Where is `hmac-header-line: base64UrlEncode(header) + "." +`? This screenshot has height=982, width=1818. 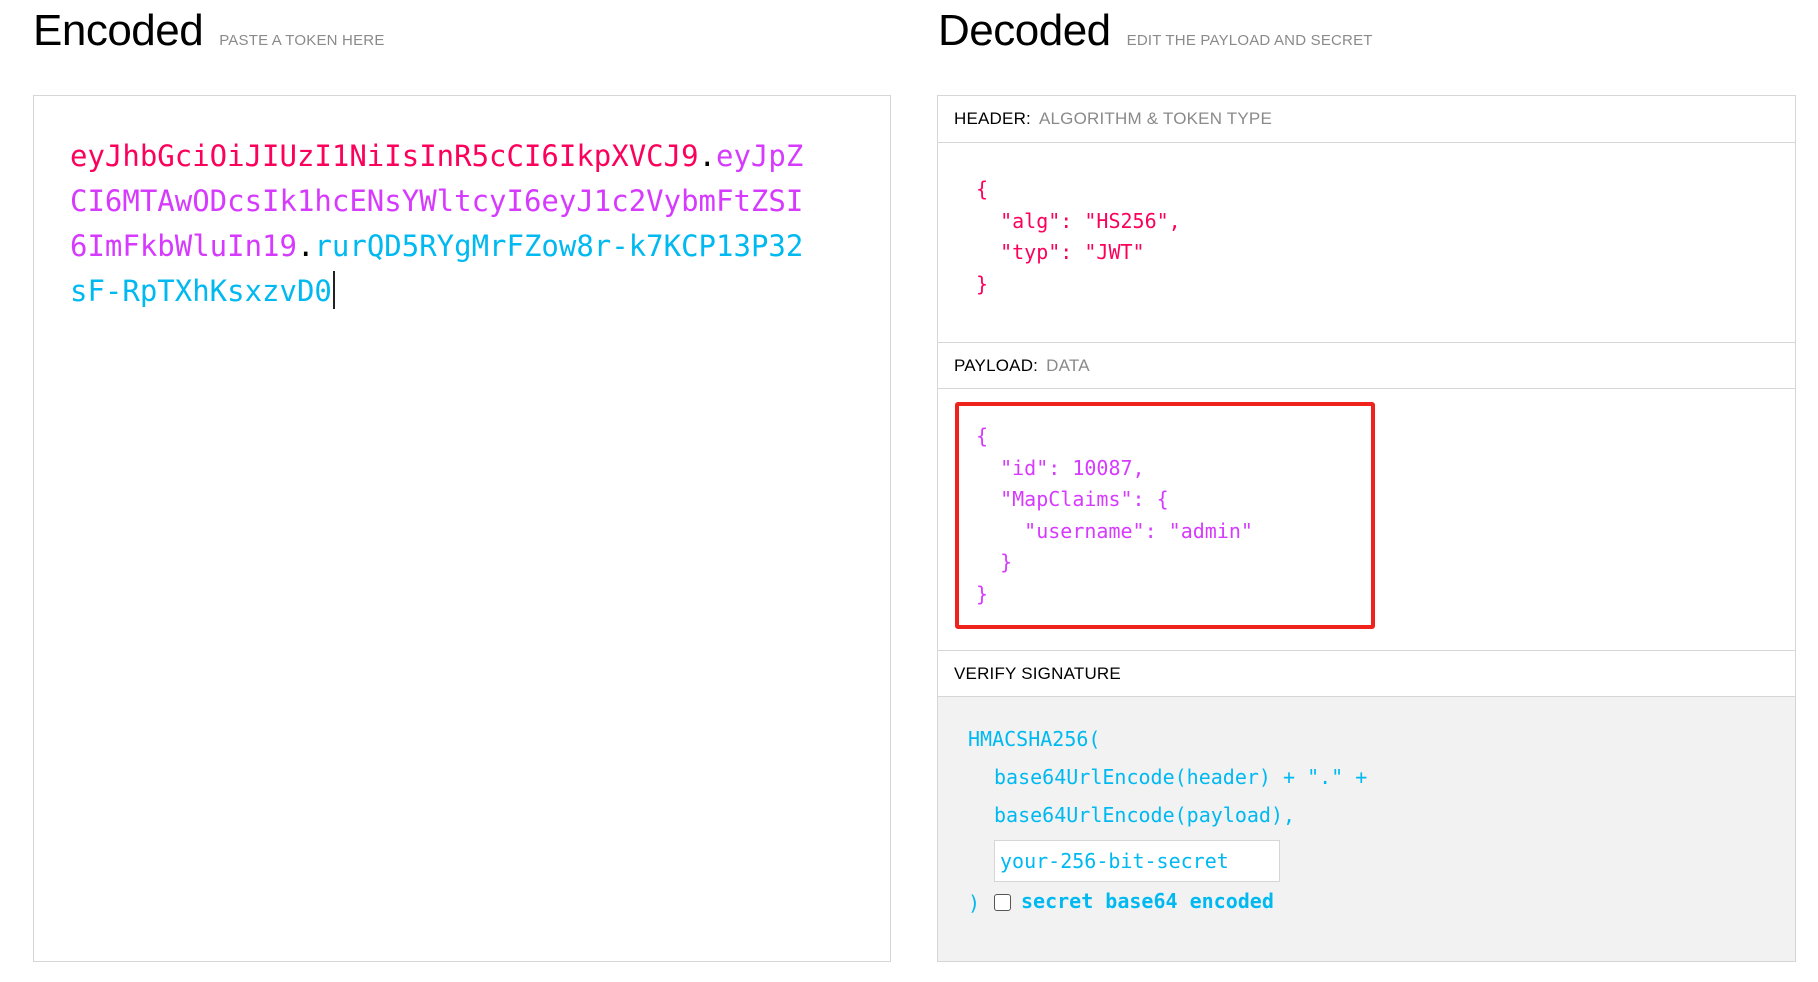 hmac-header-line: base64UrlEncode(header) + "." + is located at coordinates (1181, 777).